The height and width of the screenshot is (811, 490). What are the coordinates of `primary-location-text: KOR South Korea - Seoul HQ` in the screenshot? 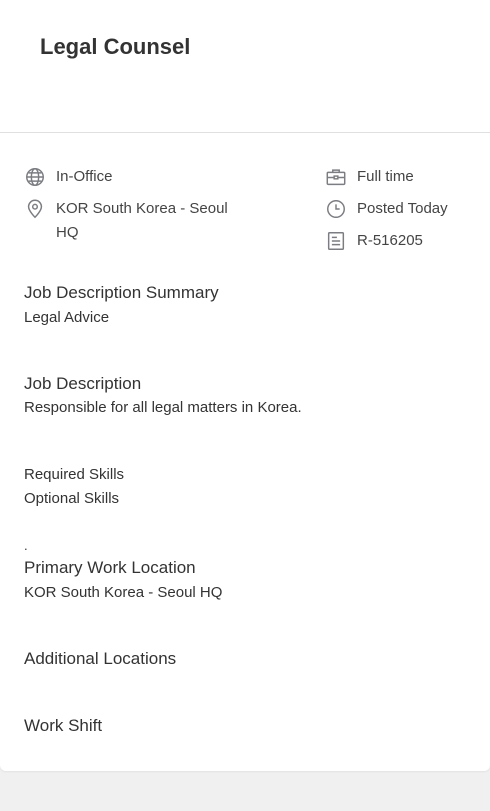 It's located at (123, 592).